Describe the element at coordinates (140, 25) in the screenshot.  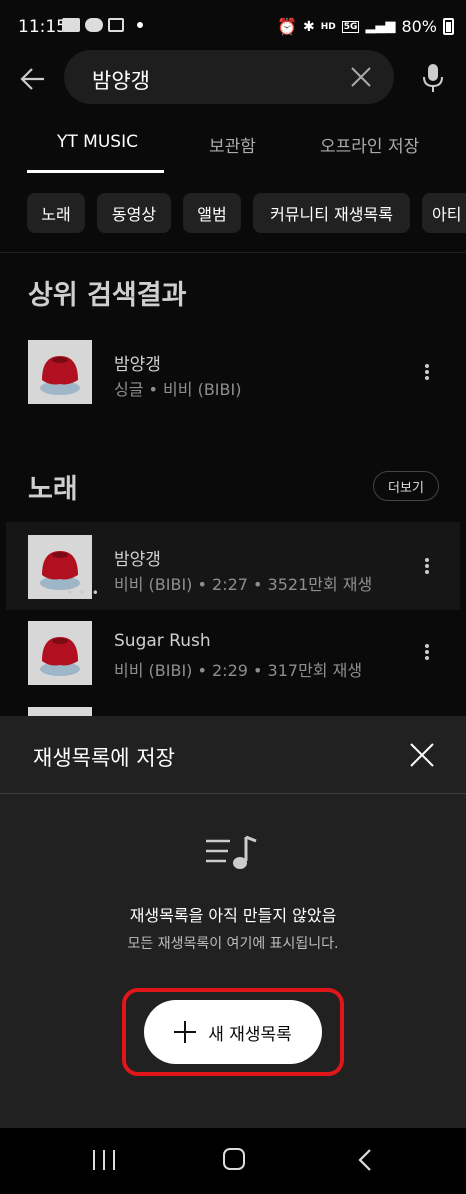
I see `more-notifications-dot` at that location.